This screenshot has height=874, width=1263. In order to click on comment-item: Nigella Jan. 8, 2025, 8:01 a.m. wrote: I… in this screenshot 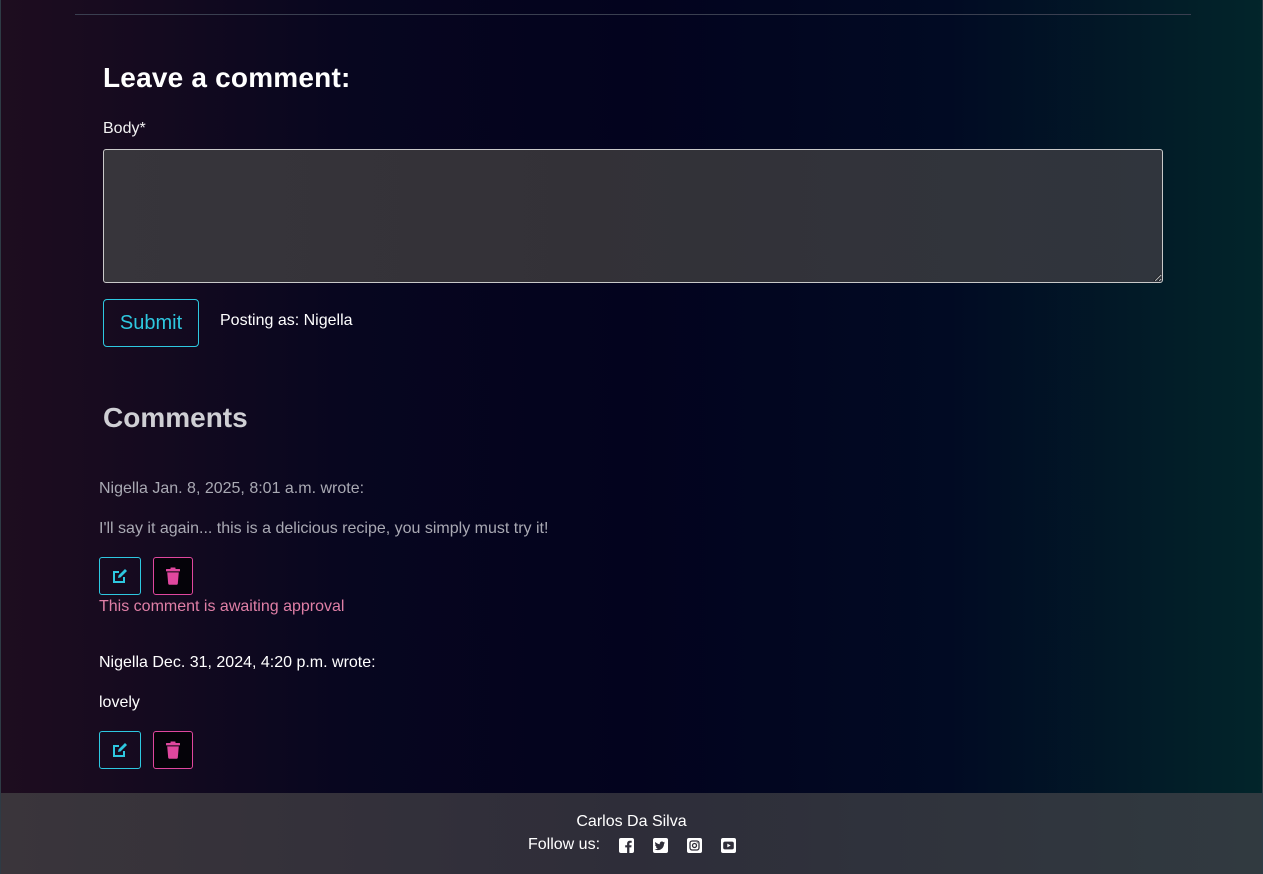, I will do `click(549, 547)`.